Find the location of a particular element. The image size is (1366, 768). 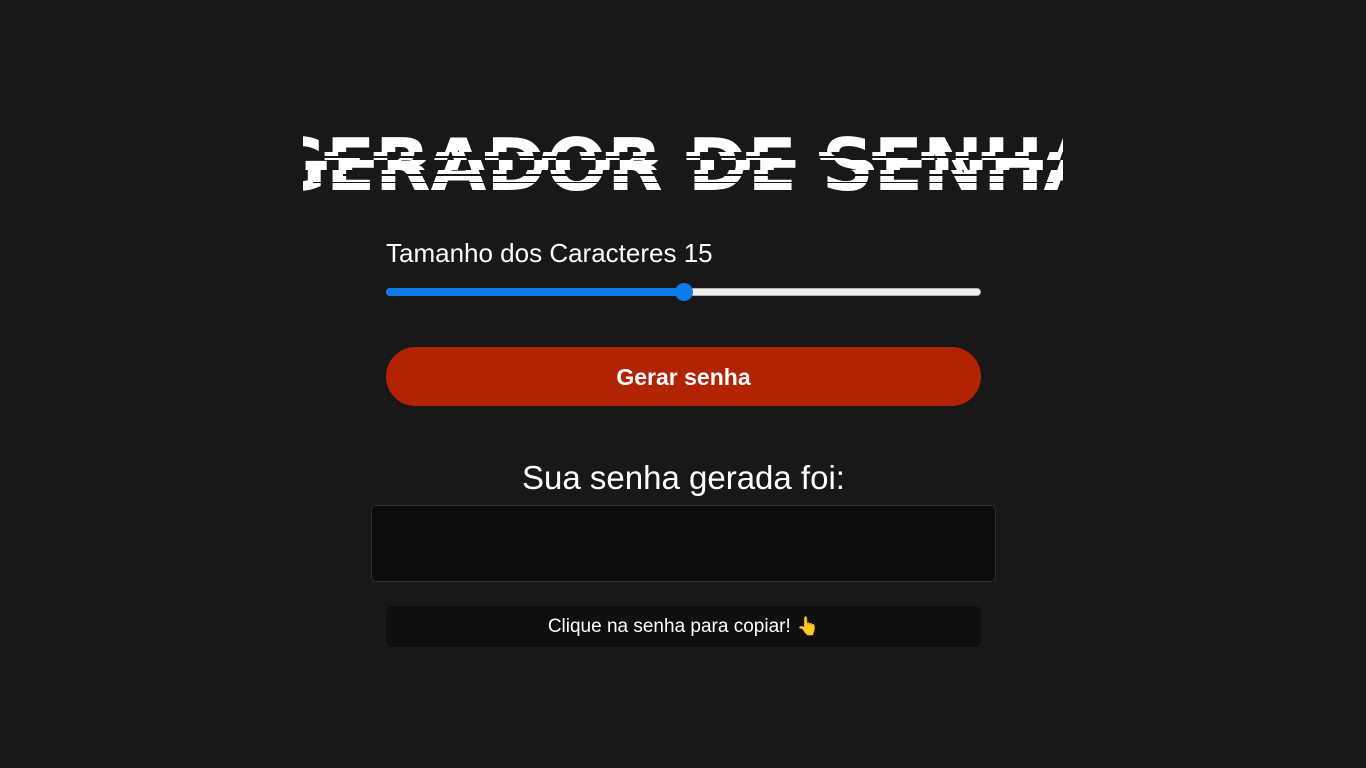

copy-hint-text: Clique na senha para copiar! is located at coordinates (669, 626).